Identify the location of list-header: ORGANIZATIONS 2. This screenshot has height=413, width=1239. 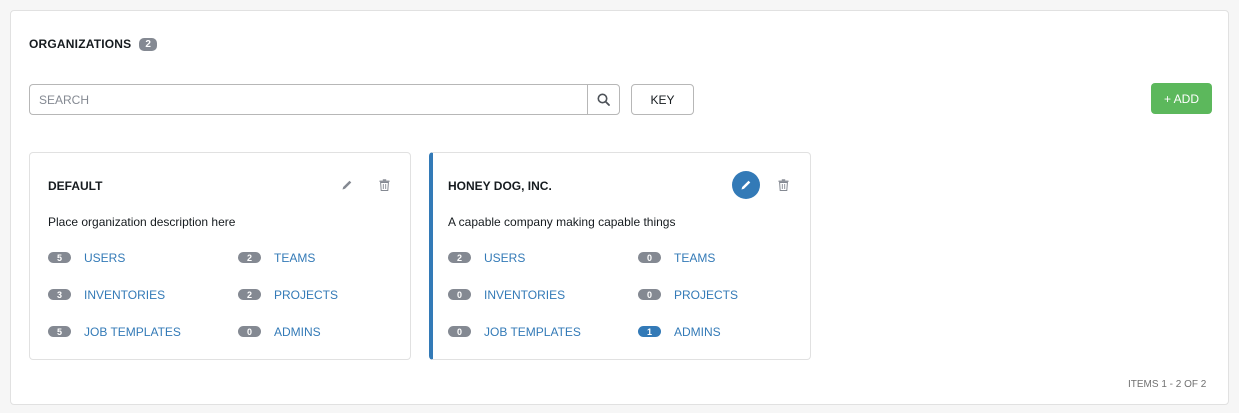
(93, 44).